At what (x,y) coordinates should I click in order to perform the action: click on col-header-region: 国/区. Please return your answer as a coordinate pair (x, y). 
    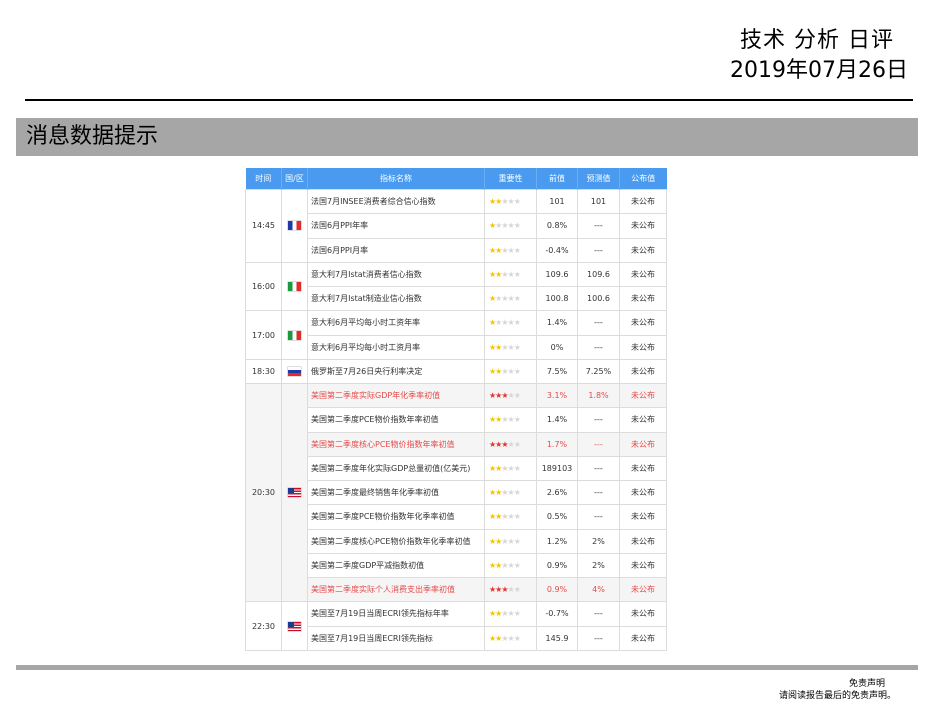
    Looking at the image, I should click on (294, 179).